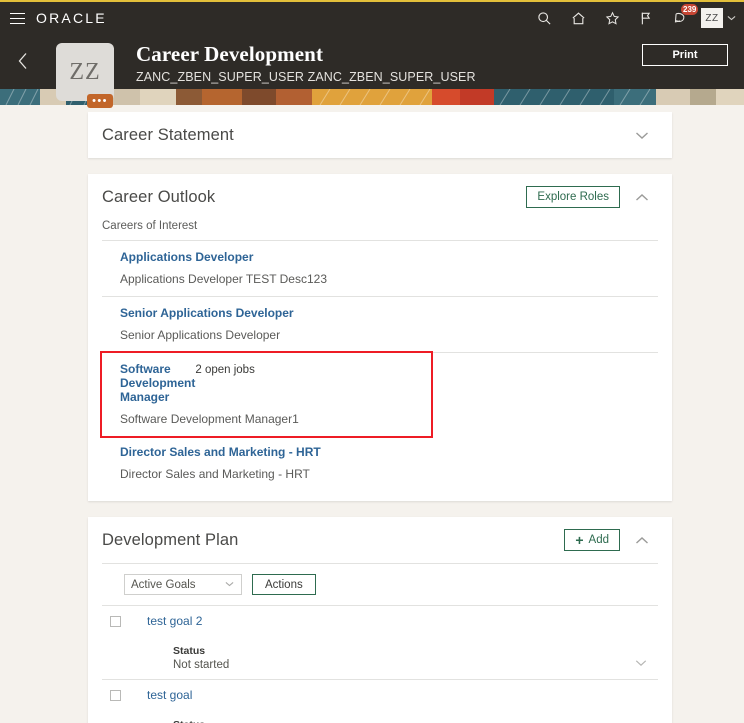  Describe the element at coordinates (273, 383) in the screenshot. I see `role-line: Software Development Manager 2 open jobs` at that location.